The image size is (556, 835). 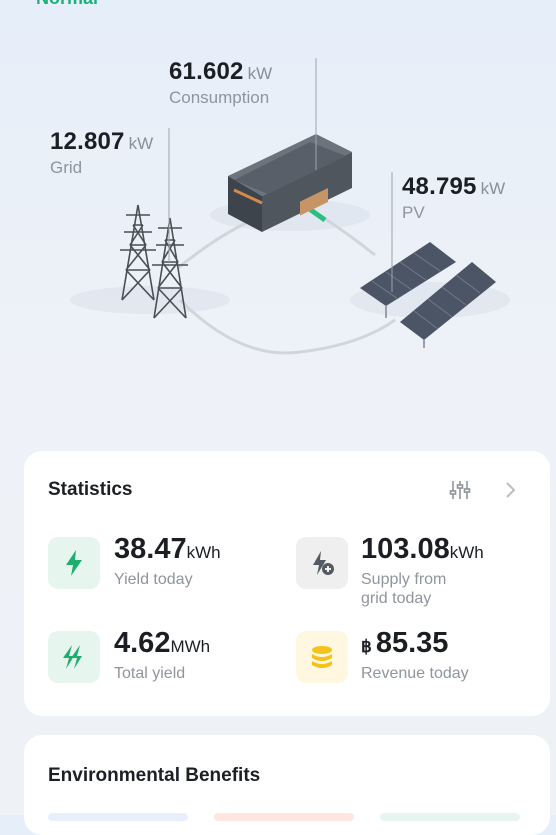 I want to click on supply-from-grid-value: 103.08, so click(x=405, y=549).